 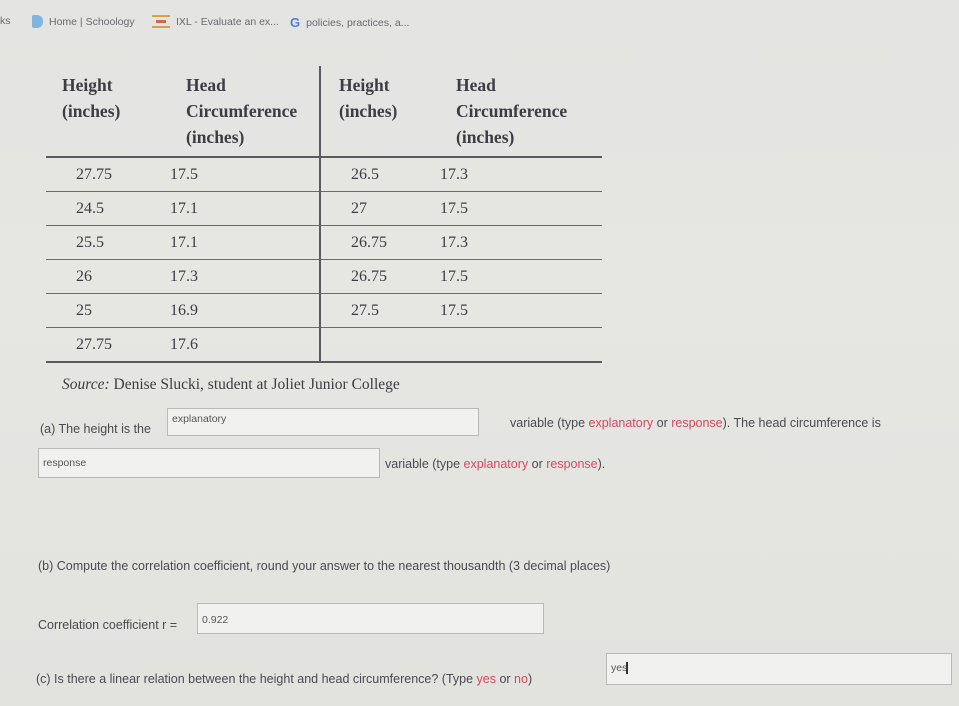 I want to click on cell: 24.5, so click(x=108, y=208).